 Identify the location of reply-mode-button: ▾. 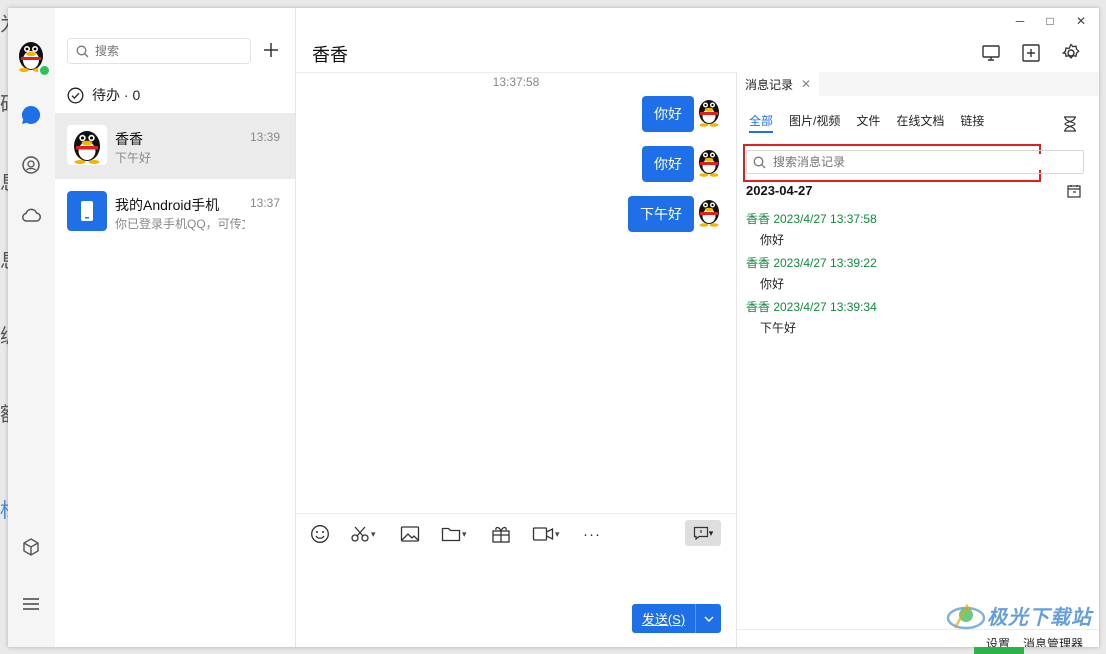
(703, 533).